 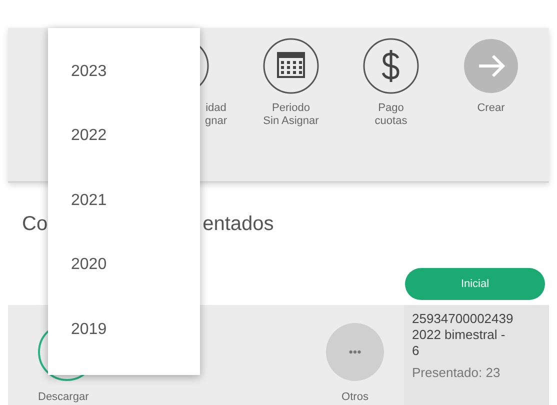 What do you see at coordinates (391, 104) in the screenshot?
I see `action-button: Pago cuotas` at bounding box center [391, 104].